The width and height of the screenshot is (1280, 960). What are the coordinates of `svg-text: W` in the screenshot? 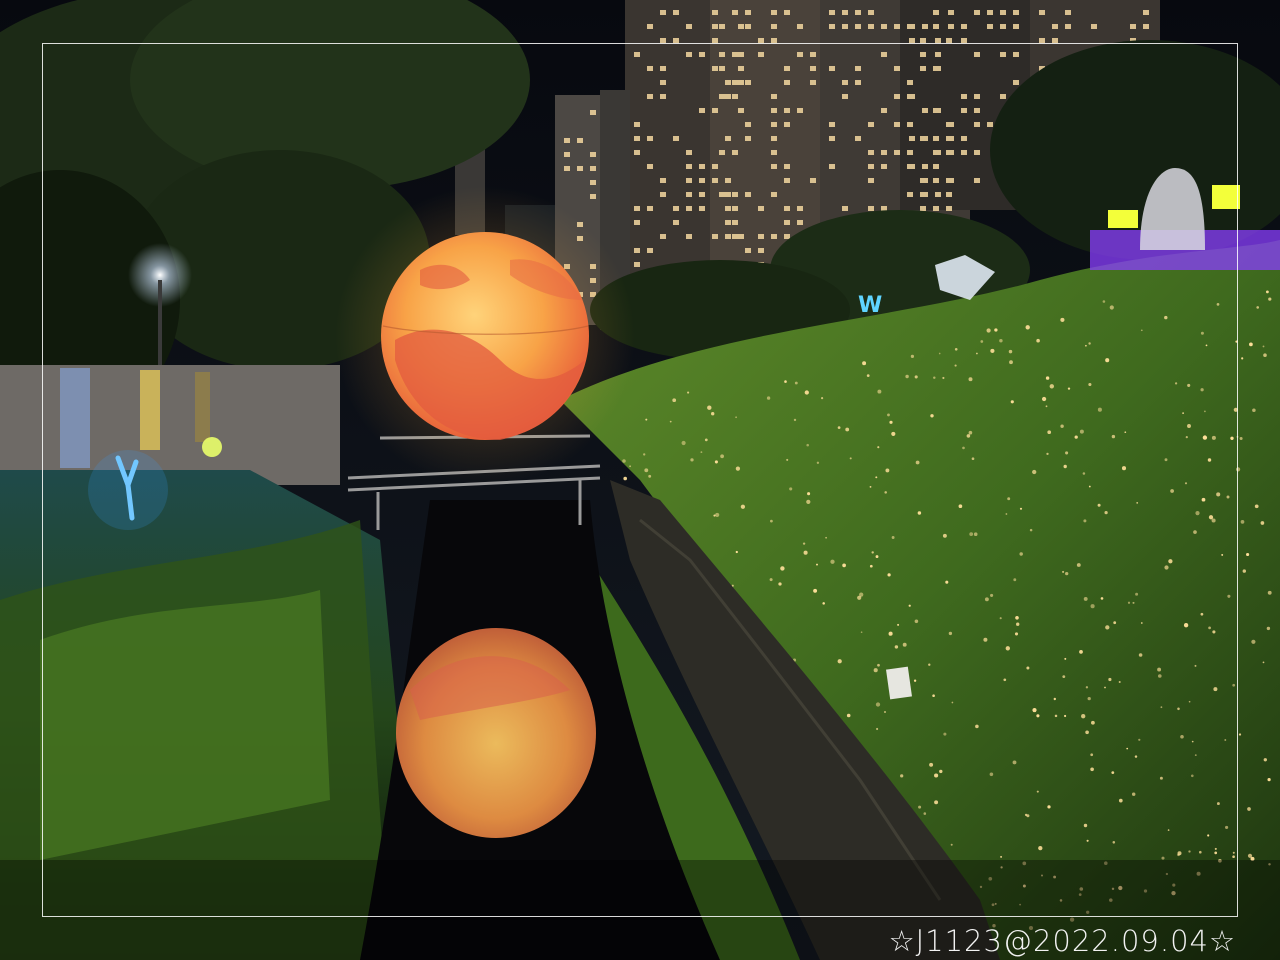 It's located at (870, 305).